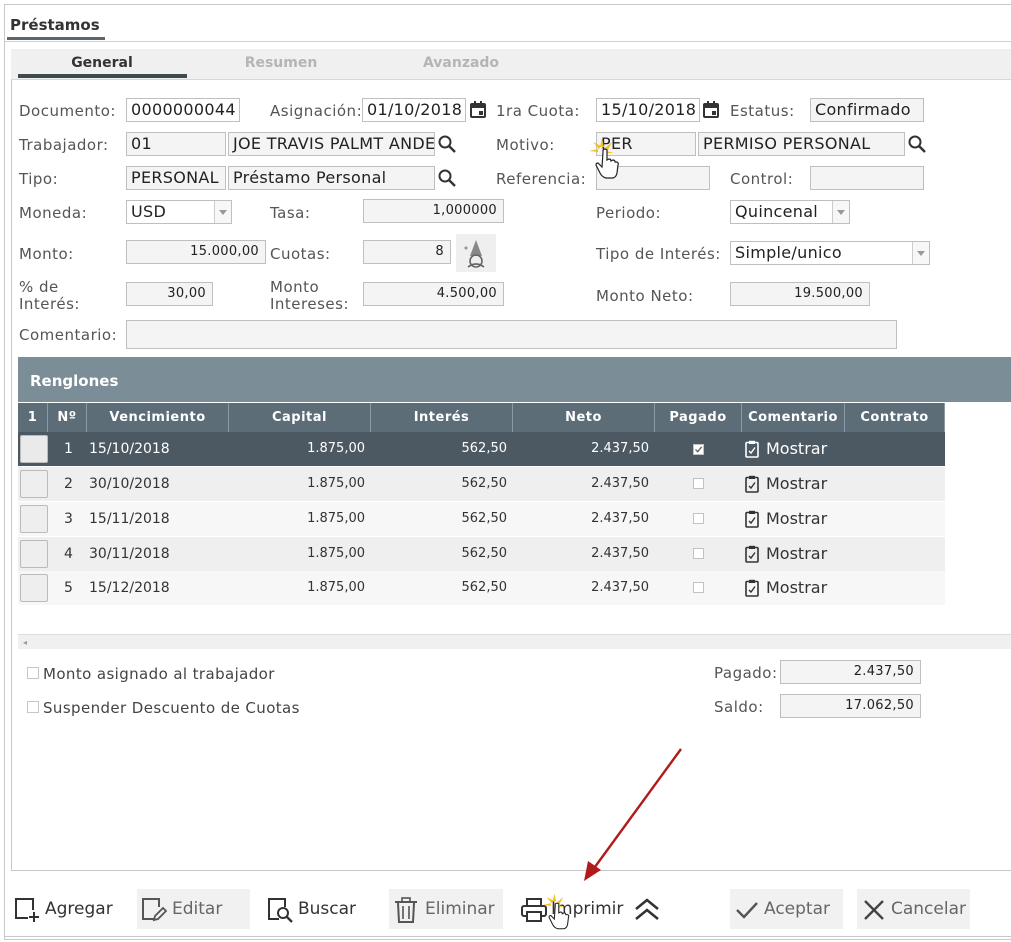 The width and height of the screenshot is (1011, 942). I want to click on vencimiento-cell: 30/10/2018, so click(129, 484).